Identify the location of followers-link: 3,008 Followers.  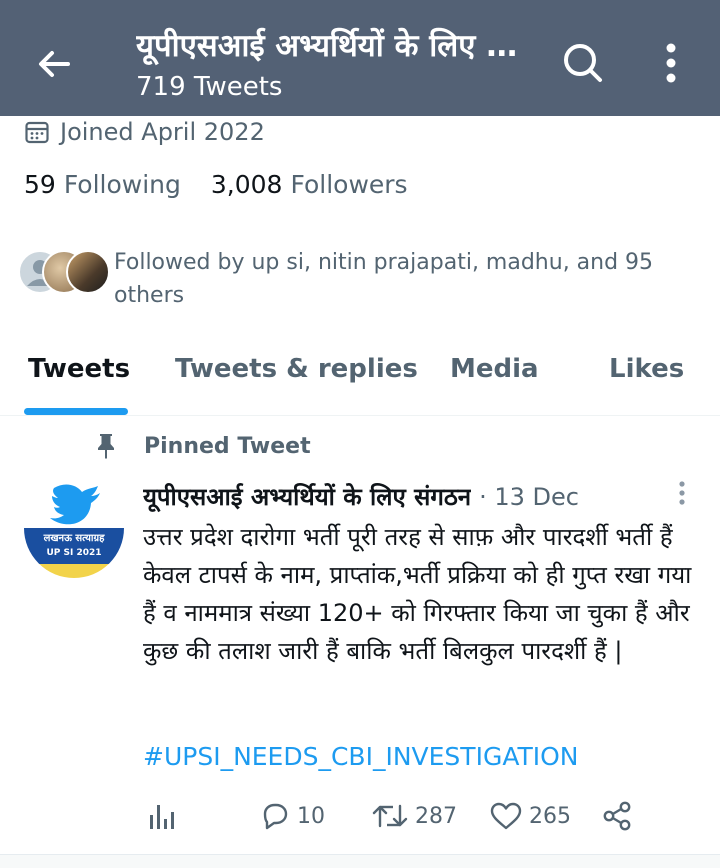
(309, 184).